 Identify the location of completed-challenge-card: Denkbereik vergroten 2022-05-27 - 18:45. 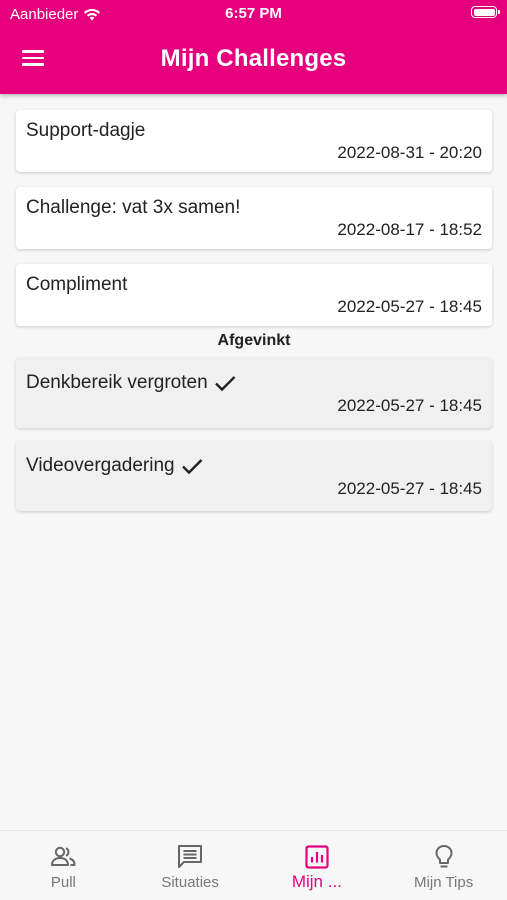
(254, 393).